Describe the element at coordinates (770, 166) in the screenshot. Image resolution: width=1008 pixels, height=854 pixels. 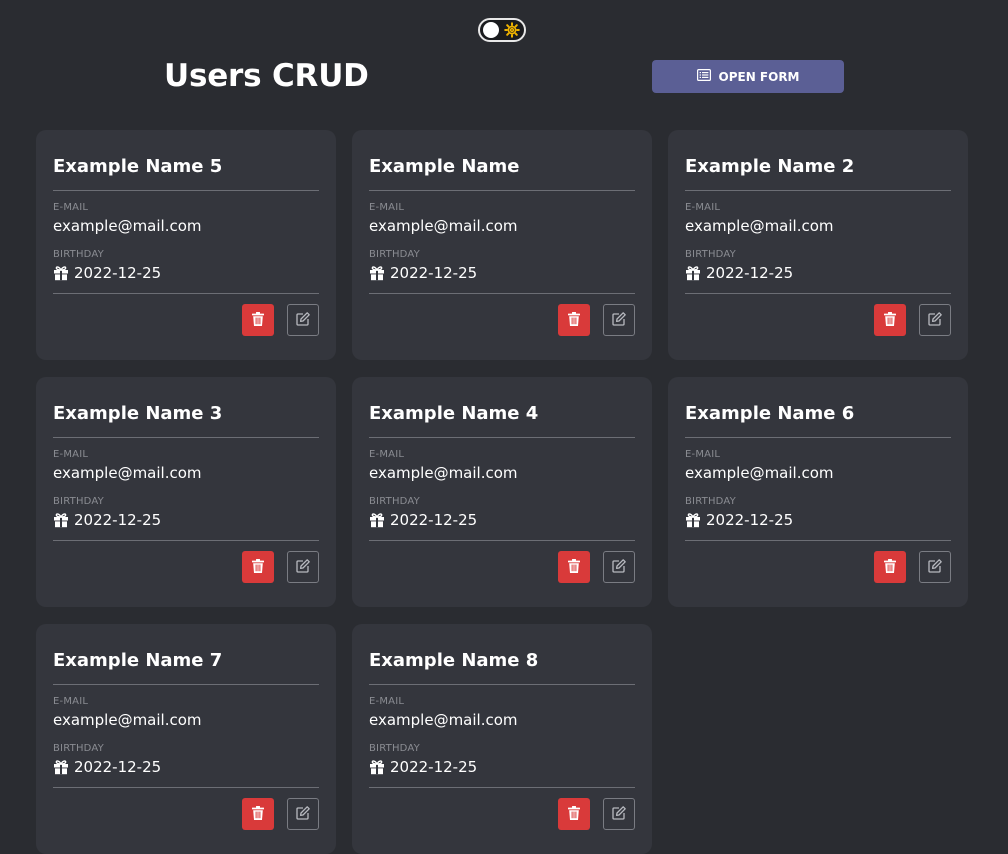
I see `user-name: Example Name 2` at that location.